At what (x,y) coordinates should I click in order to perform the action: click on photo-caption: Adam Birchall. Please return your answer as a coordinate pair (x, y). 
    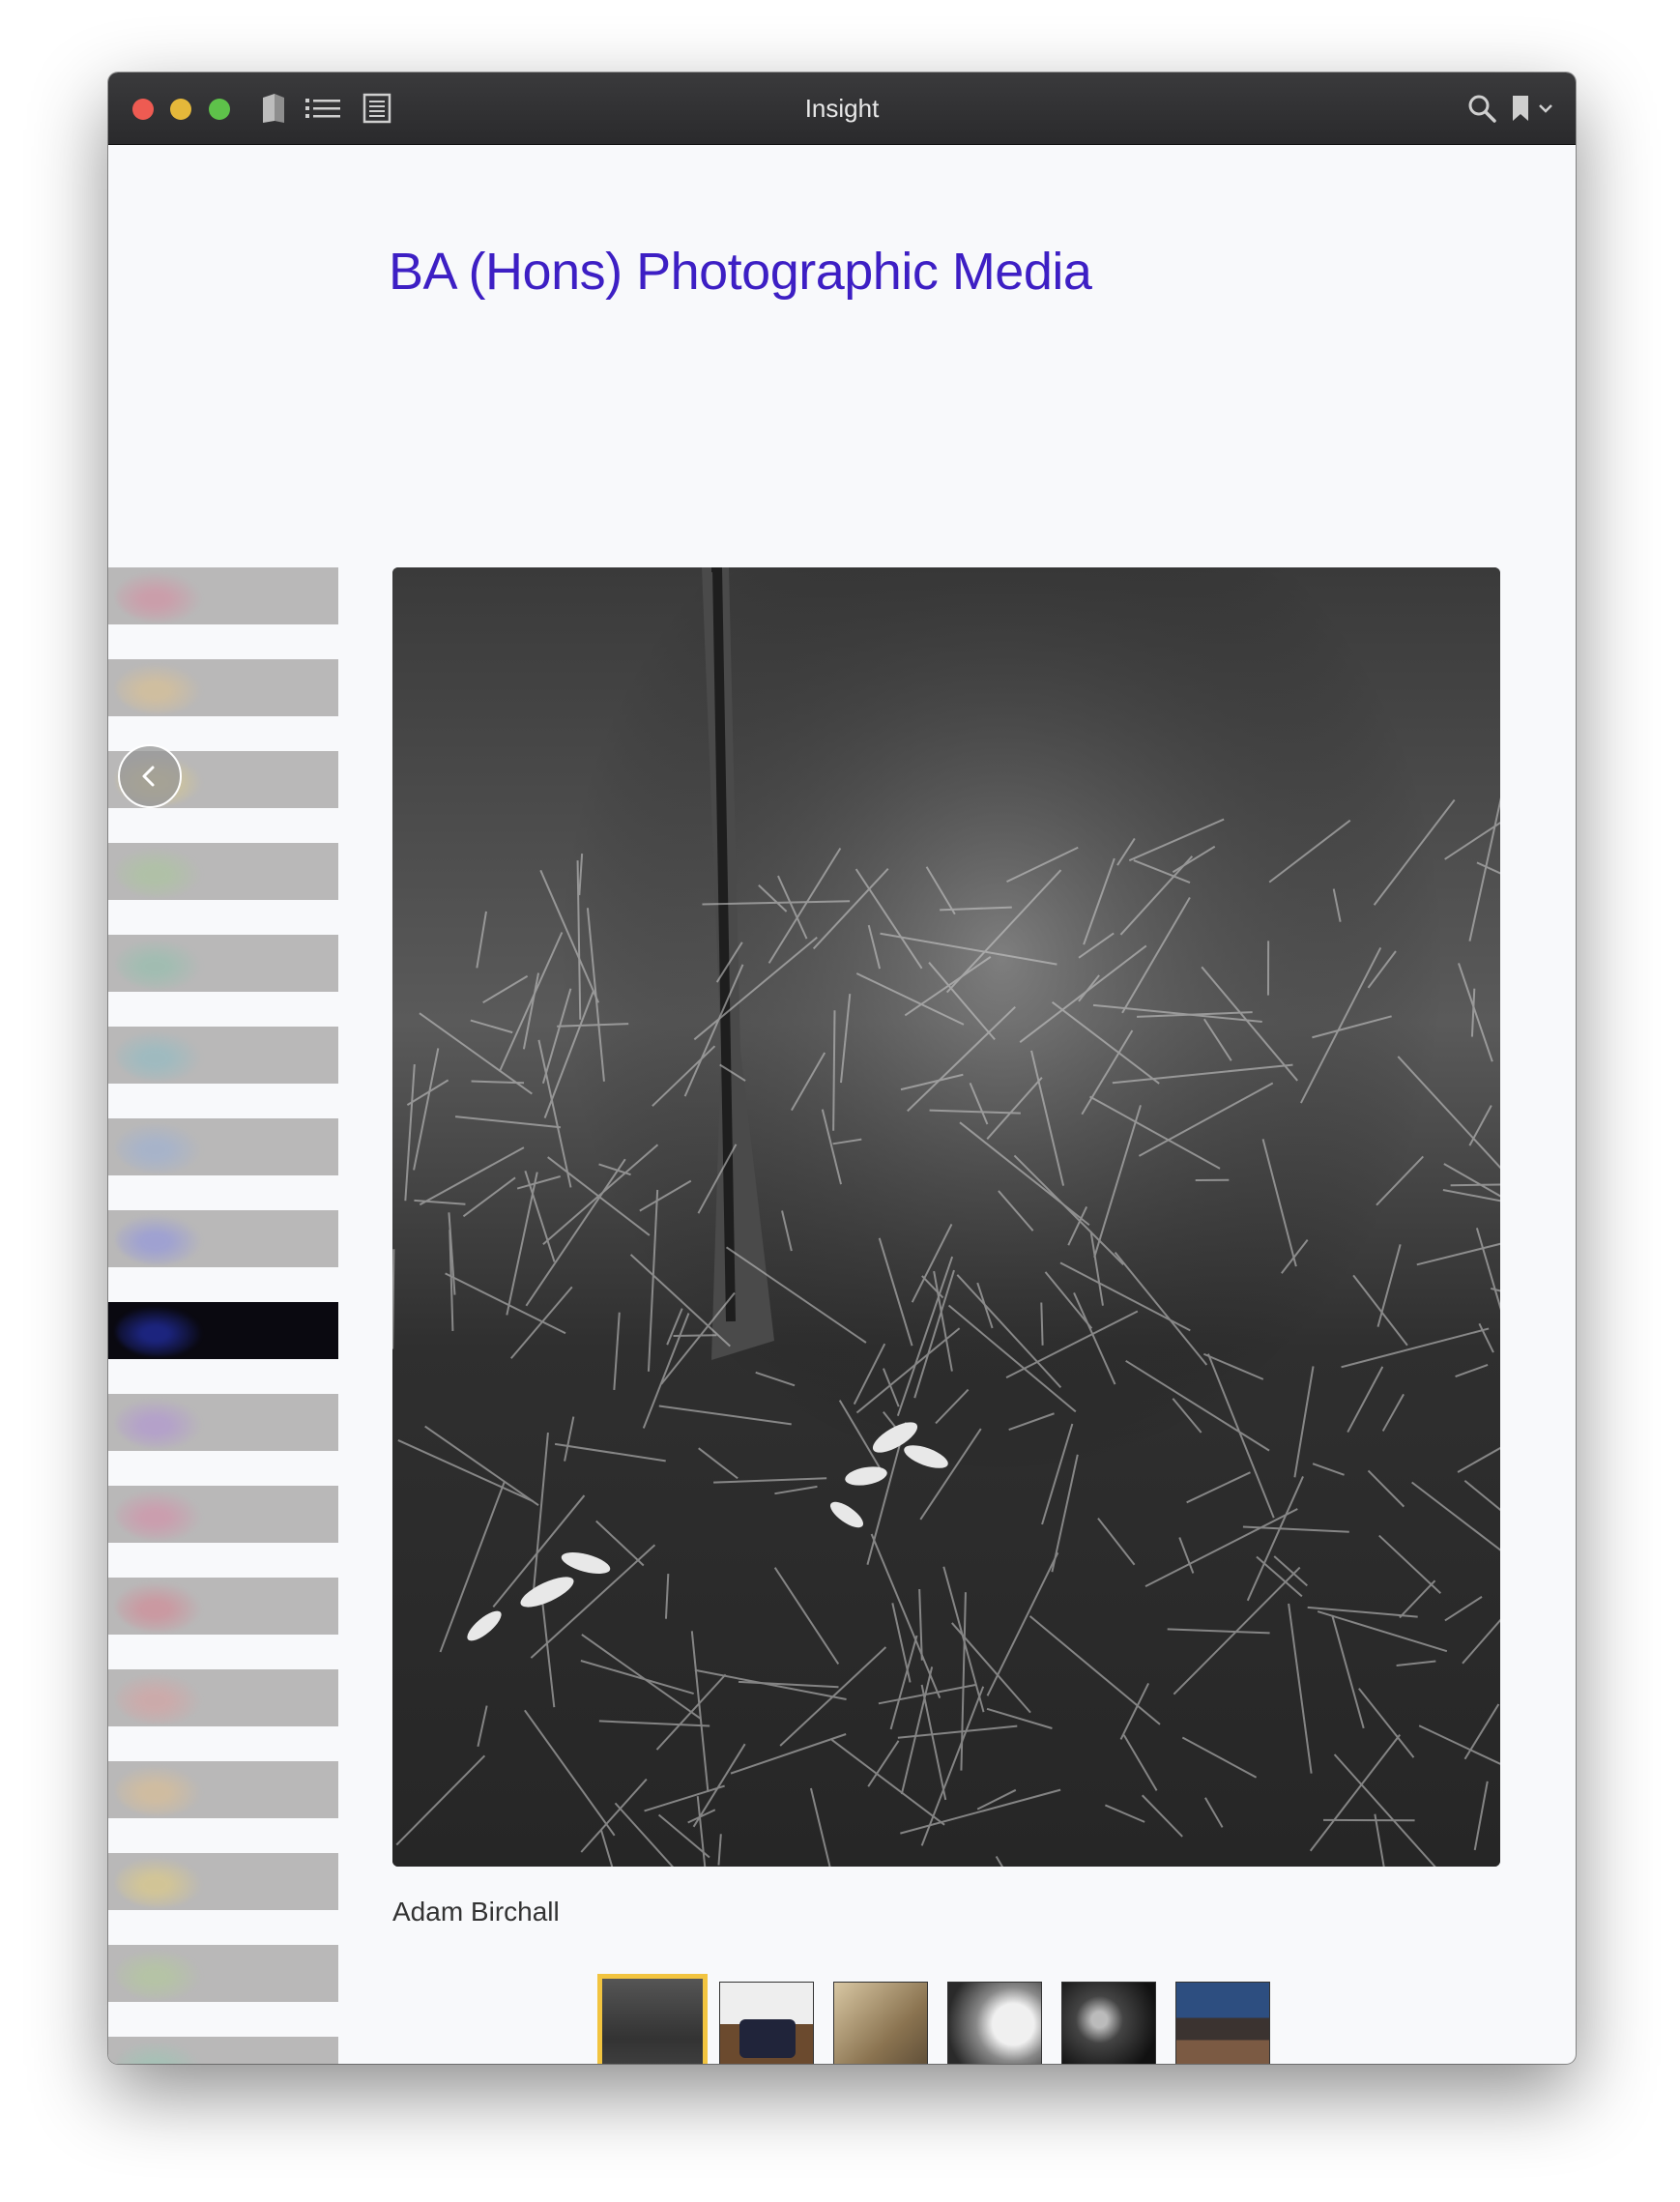
    Looking at the image, I should click on (476, 1912).